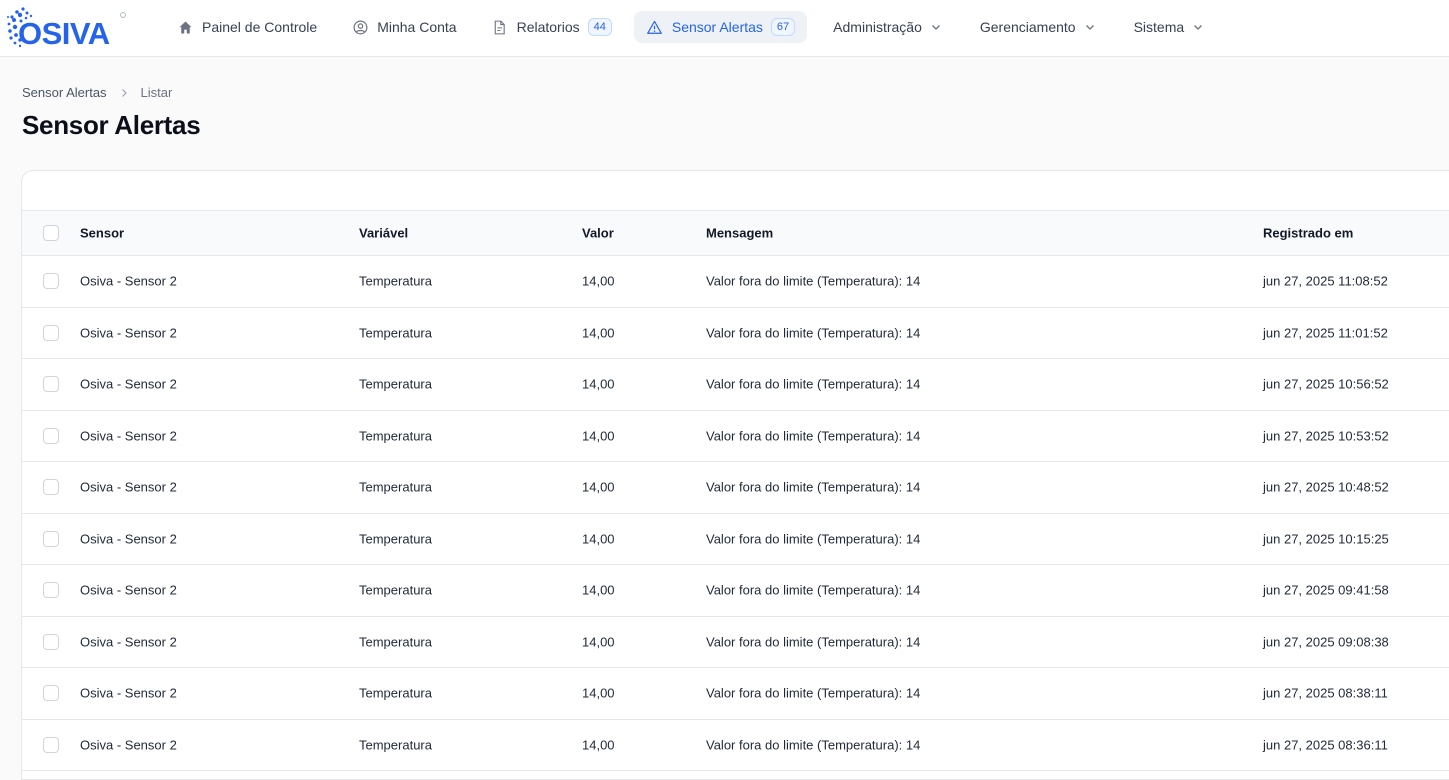 The image size is (1449, 780). What do you see at coordinates (1169, 27) in the screenshot?
I see `nav-item-sistema: Sistema` at bounding box center [1169, 27].